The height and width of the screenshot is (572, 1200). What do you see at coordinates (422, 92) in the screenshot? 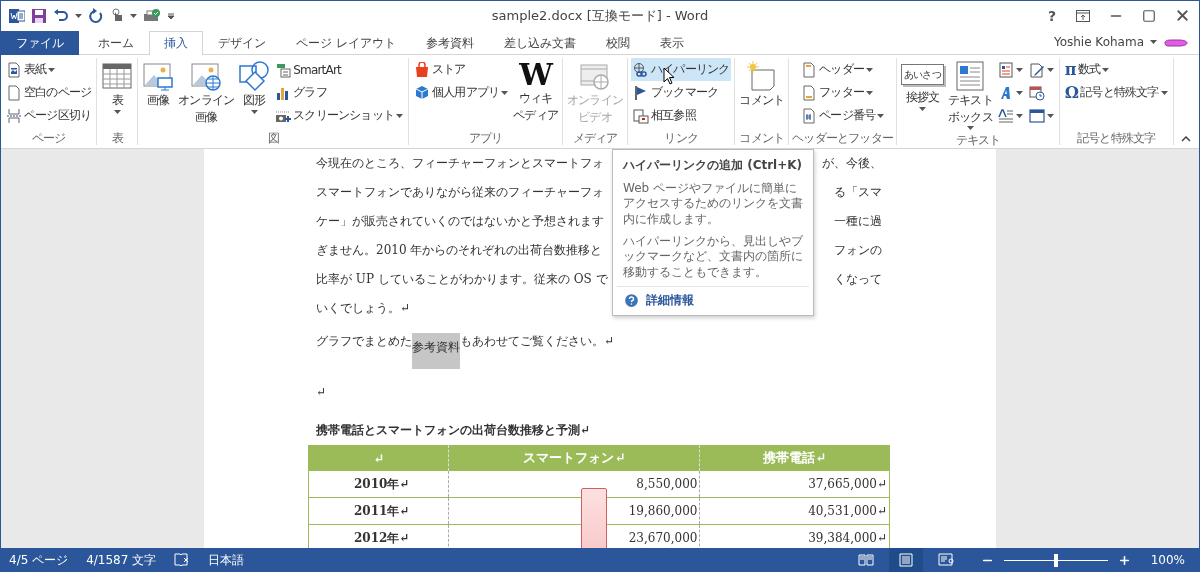
I see `cube-icon` at bounding box center [422, 92].